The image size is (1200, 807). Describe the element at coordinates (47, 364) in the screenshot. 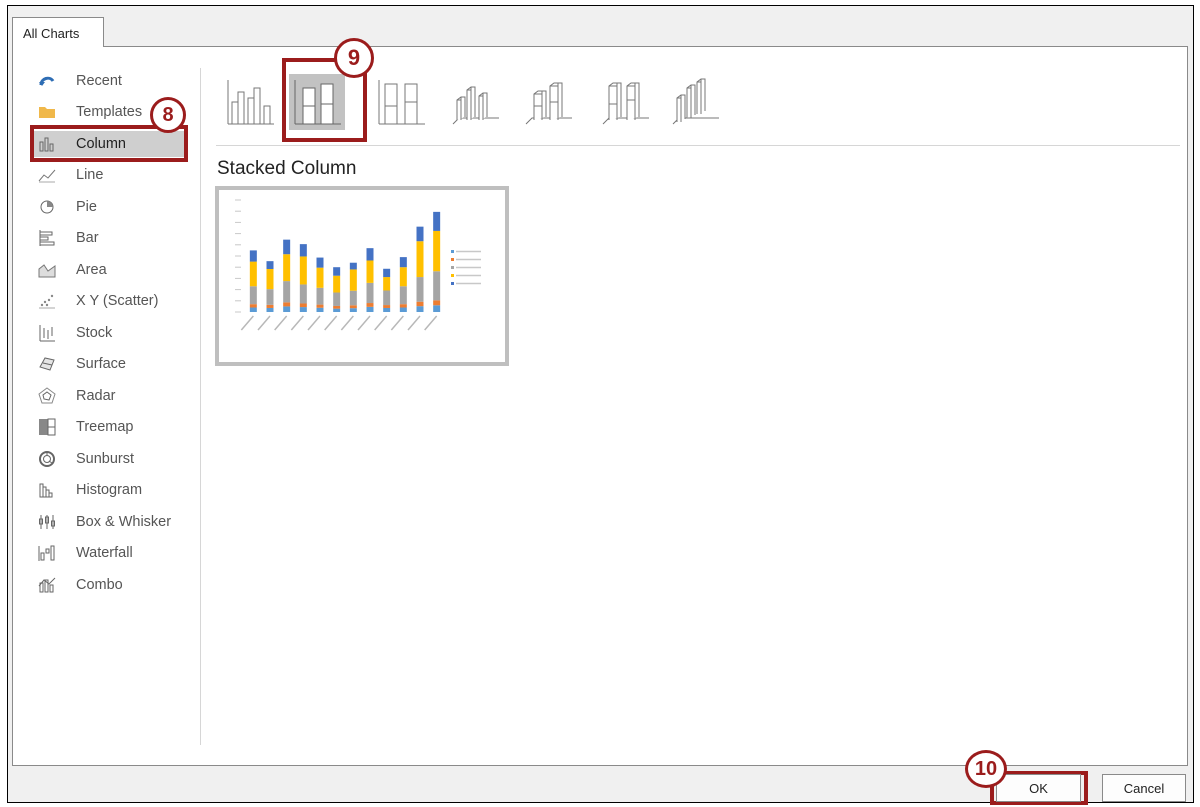

I see `surface-chart-icon` at that location.